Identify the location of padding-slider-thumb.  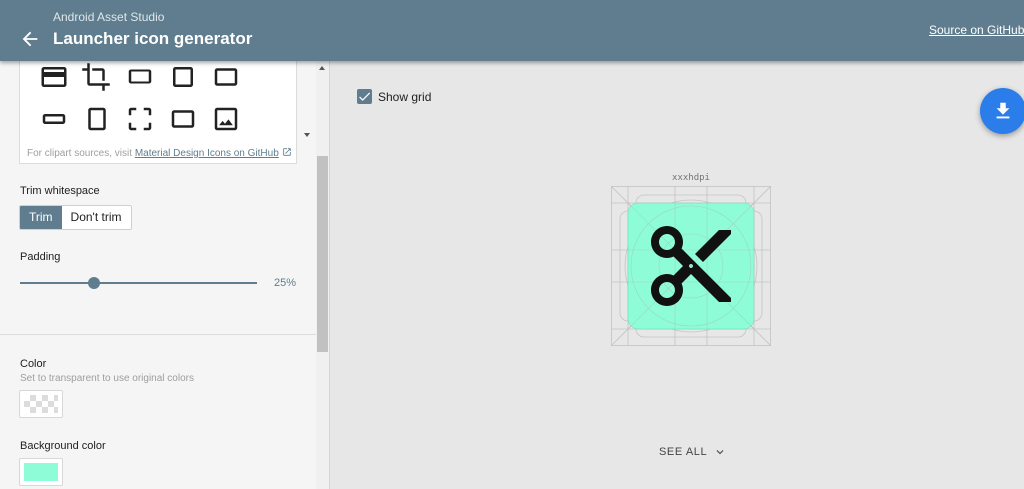
(93, 283).